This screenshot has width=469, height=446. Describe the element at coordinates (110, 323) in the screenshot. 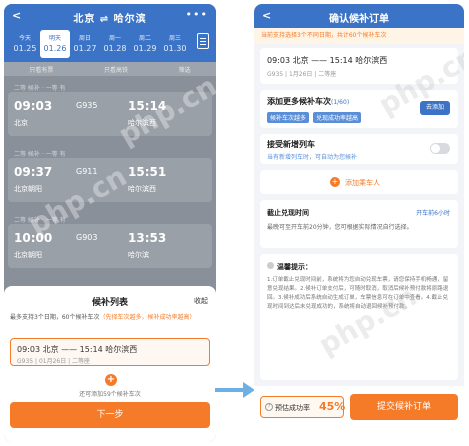

I see `sheet-hint: 最多支持3个日期，60个候补车次（先择车次越多，候补成功率越高）` at that location.